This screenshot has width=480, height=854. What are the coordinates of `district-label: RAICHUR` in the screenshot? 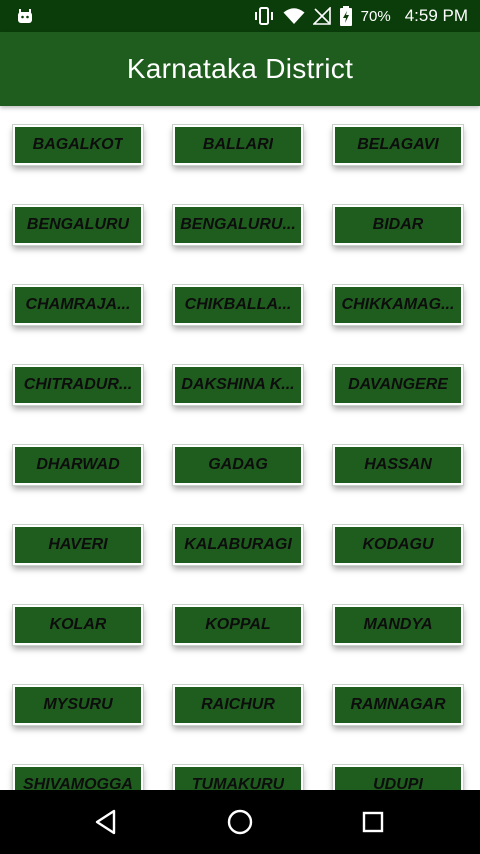 It's located at (238, 704).